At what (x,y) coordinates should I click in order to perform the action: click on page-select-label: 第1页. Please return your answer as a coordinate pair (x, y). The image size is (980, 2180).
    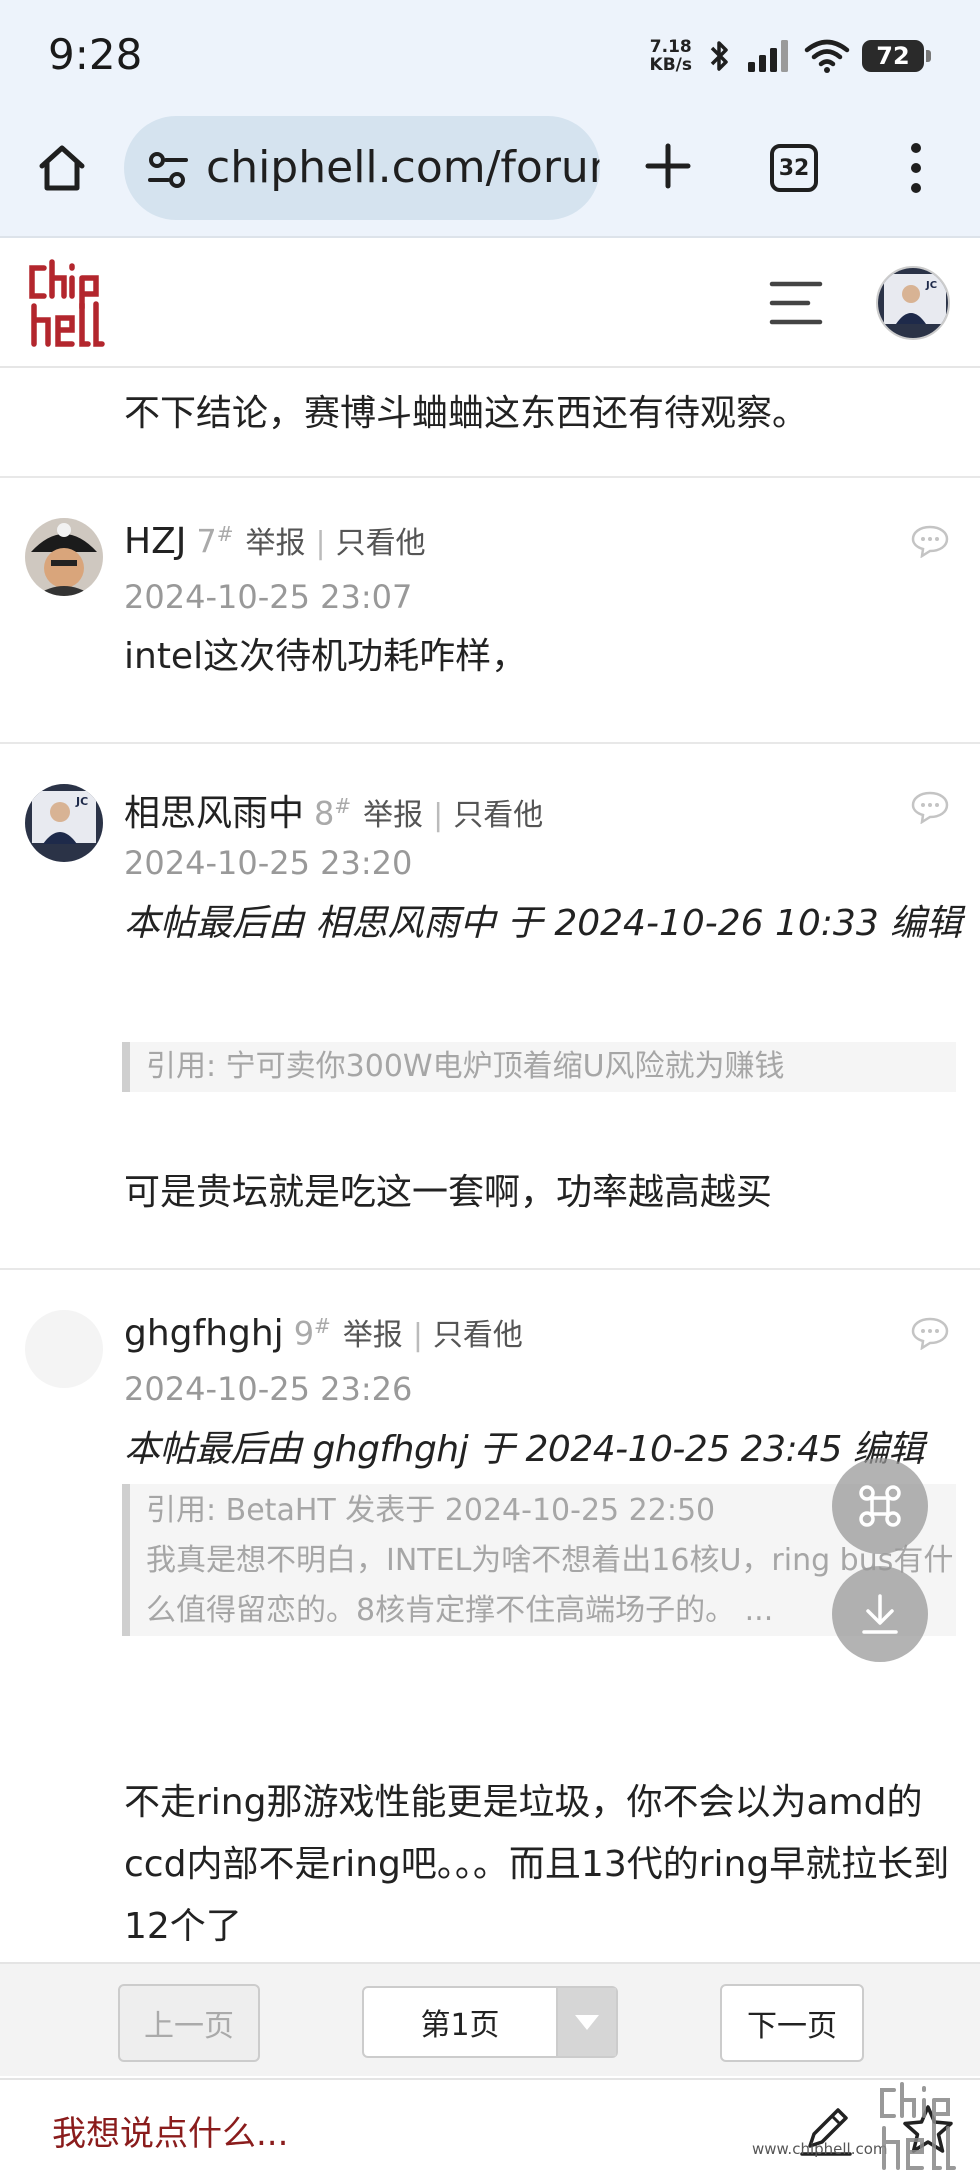
    Looking at the image, I should click on (460, 2022).